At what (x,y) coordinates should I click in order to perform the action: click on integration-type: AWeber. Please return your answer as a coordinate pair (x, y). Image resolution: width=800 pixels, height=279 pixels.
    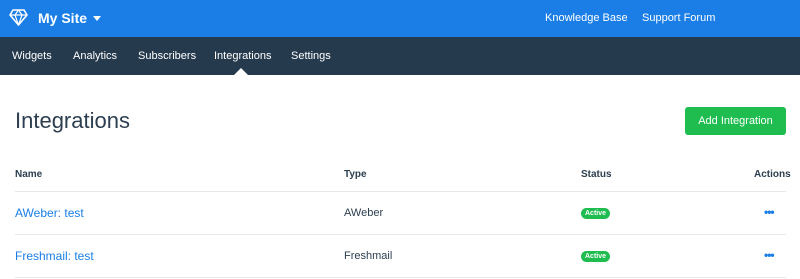
    Looking at the image, I should click on (364, 213).